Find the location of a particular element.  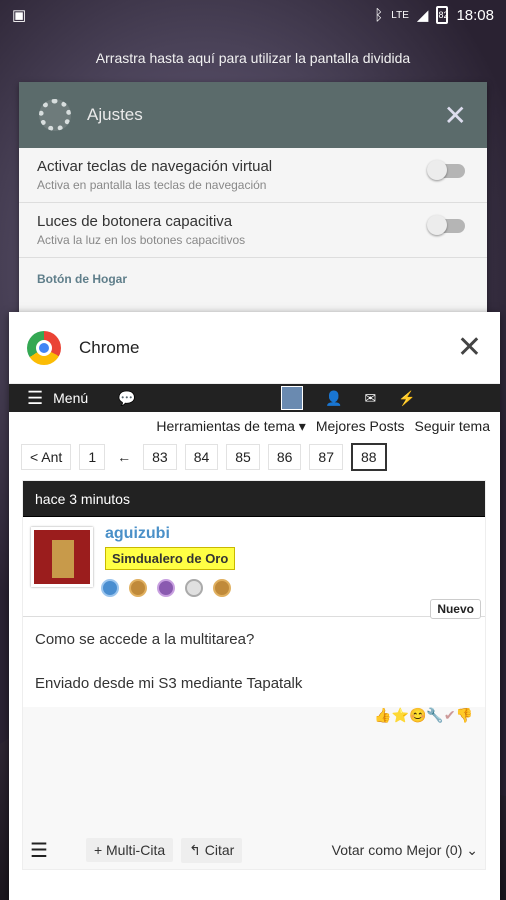

tools-link: Herramientas de tema ▾ is located at coordinates (230, 426).